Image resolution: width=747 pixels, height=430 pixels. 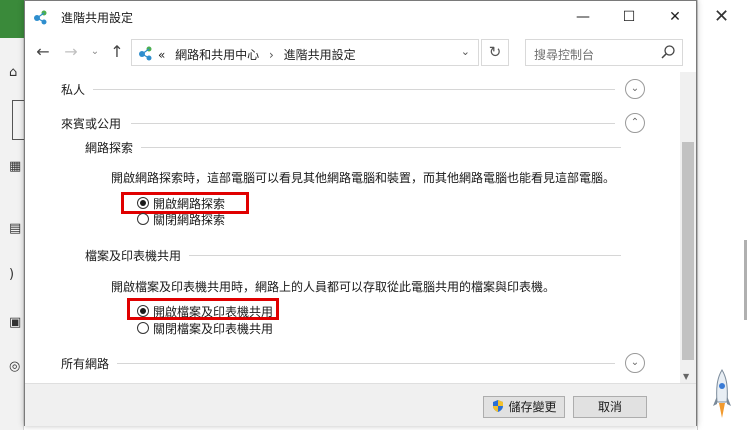 I want to click on background-close-icon: ✕, so click(x=721, y=16).